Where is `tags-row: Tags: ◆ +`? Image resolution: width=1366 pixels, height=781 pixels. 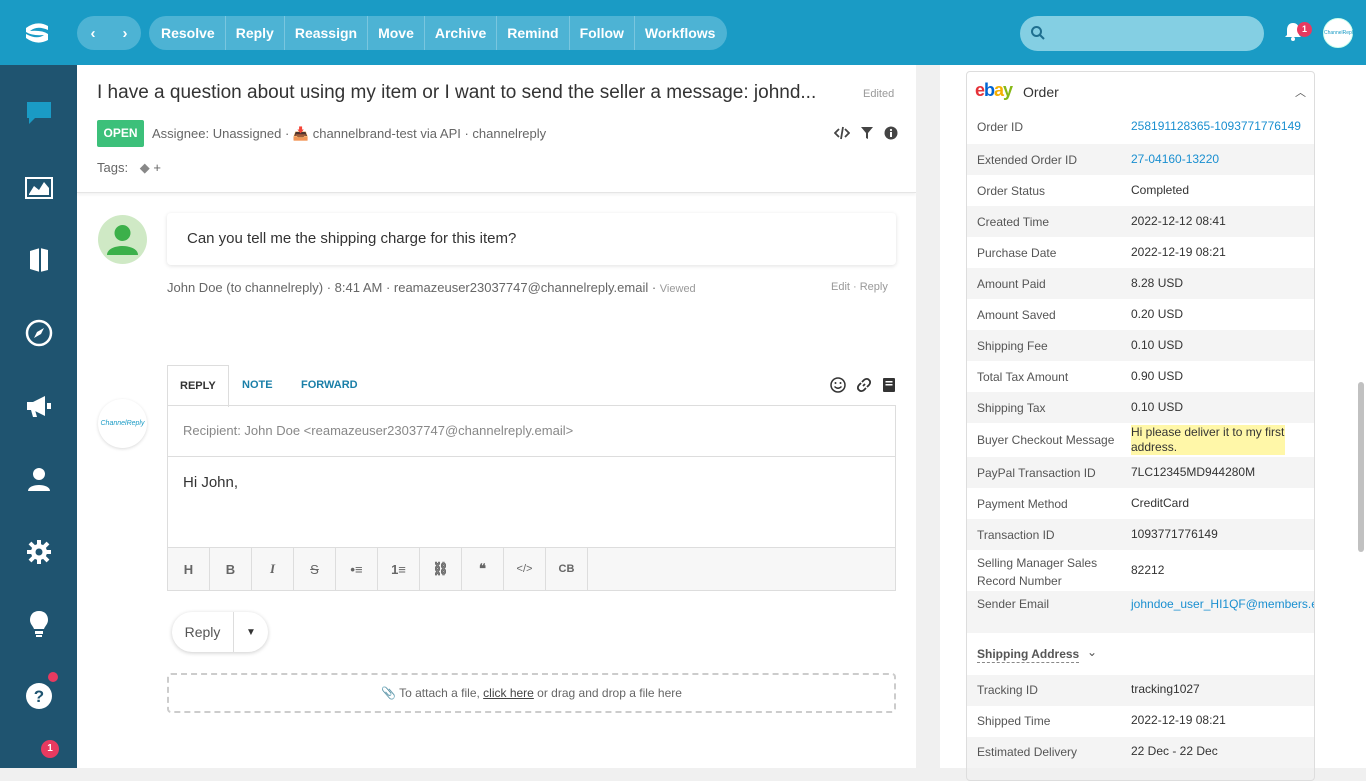
tags-row: Tags: ◆ + is located at coordinates (129, 168).